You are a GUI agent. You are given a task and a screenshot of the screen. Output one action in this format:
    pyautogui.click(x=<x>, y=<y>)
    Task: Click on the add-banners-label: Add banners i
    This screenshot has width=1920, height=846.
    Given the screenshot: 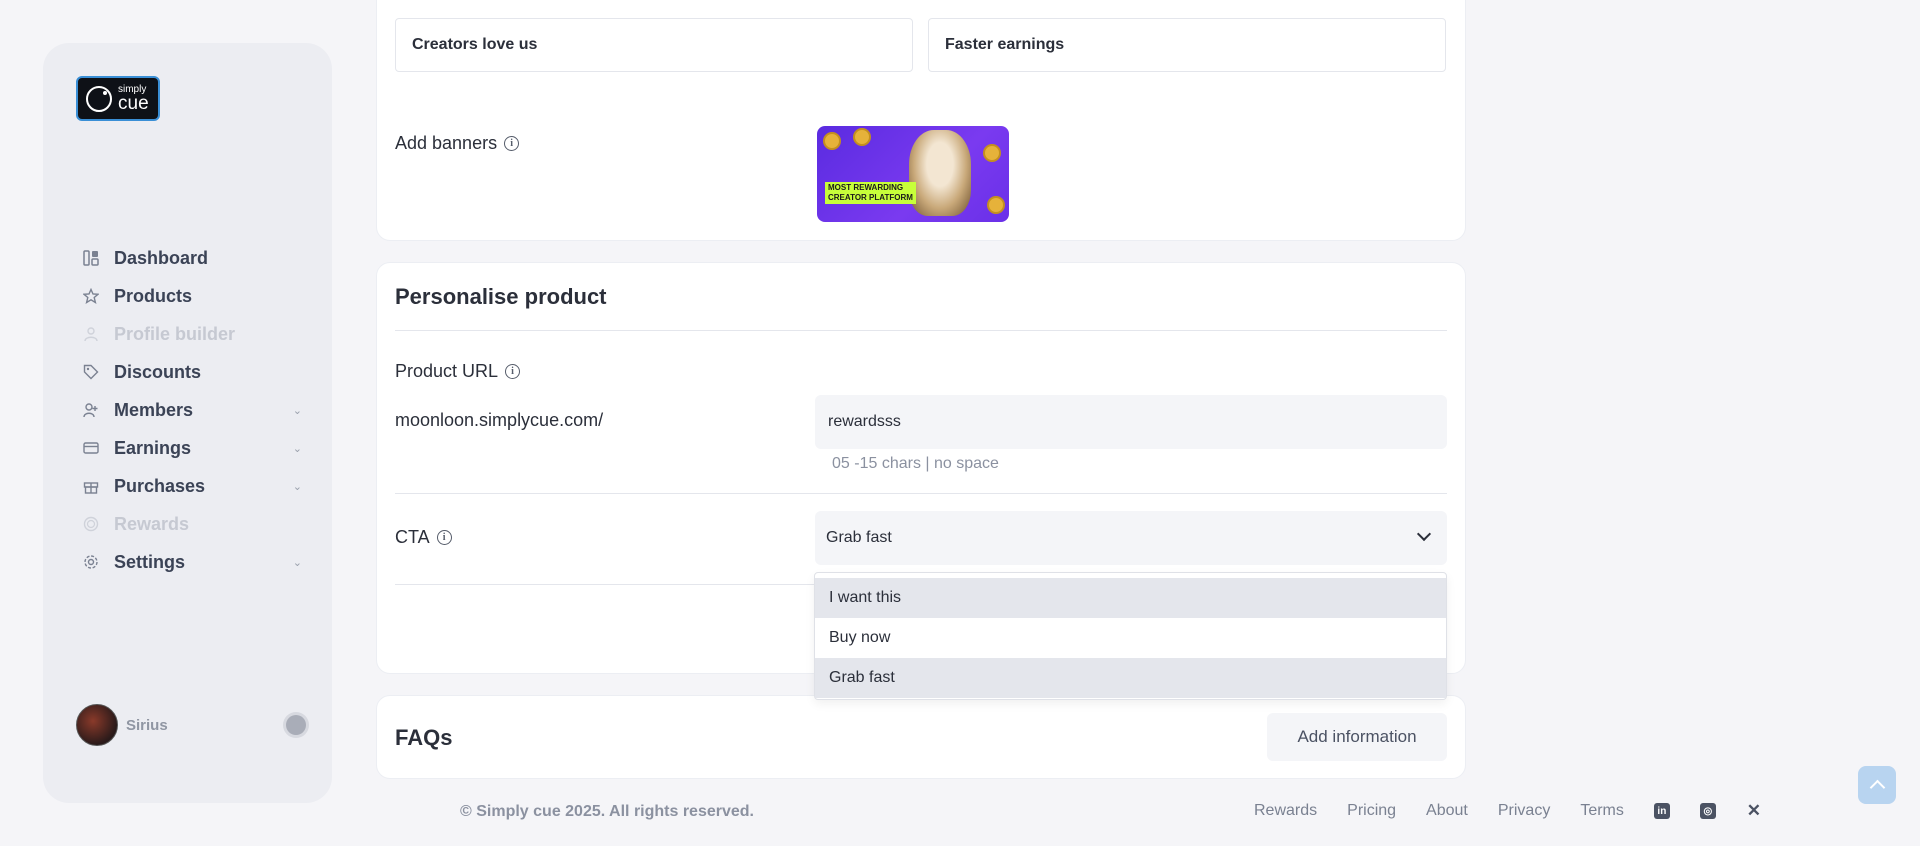 What is the action you would take?
    pyautogui.click(x=457, y=143)
    